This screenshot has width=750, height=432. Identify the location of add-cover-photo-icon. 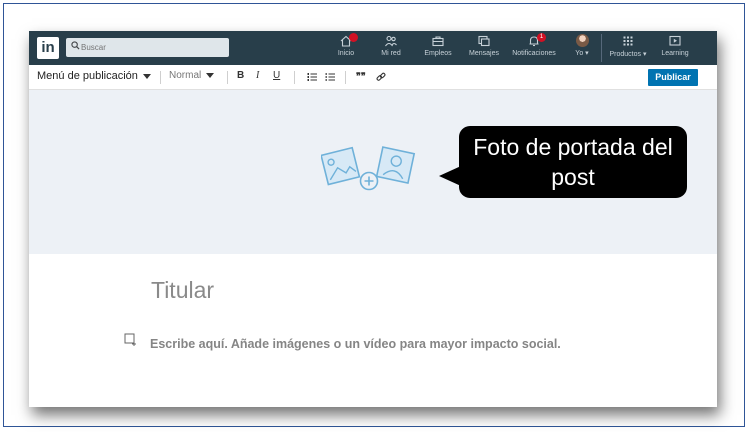
(369, 170).